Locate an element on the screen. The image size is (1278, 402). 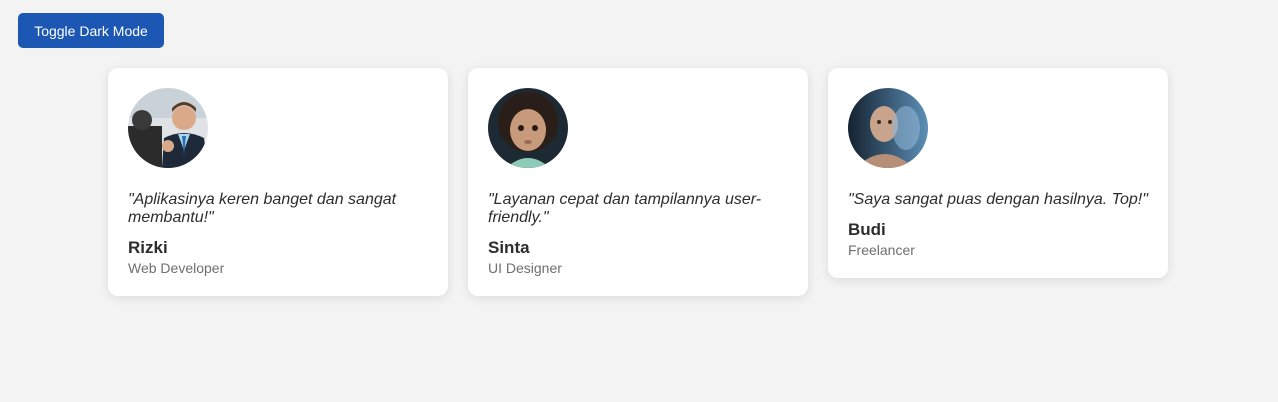
testimonial-name: Rizki is located at coordinates (148, 247).